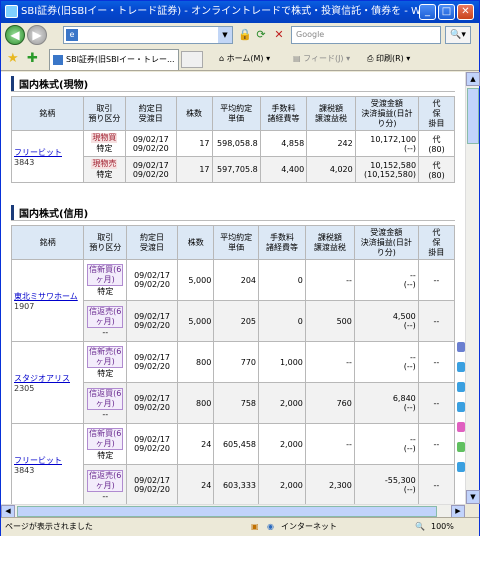 The height and width of the screenshot is (564, 480). What do you see at coordinates (458, 35) in the screenshot?
I see `search-button: 🔍▾` at bounding box center [458, 35].